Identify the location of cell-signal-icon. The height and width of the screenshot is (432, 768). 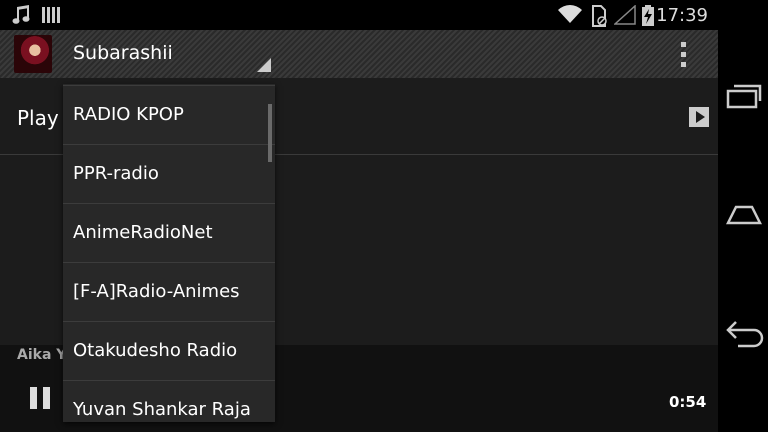
(625, 15).